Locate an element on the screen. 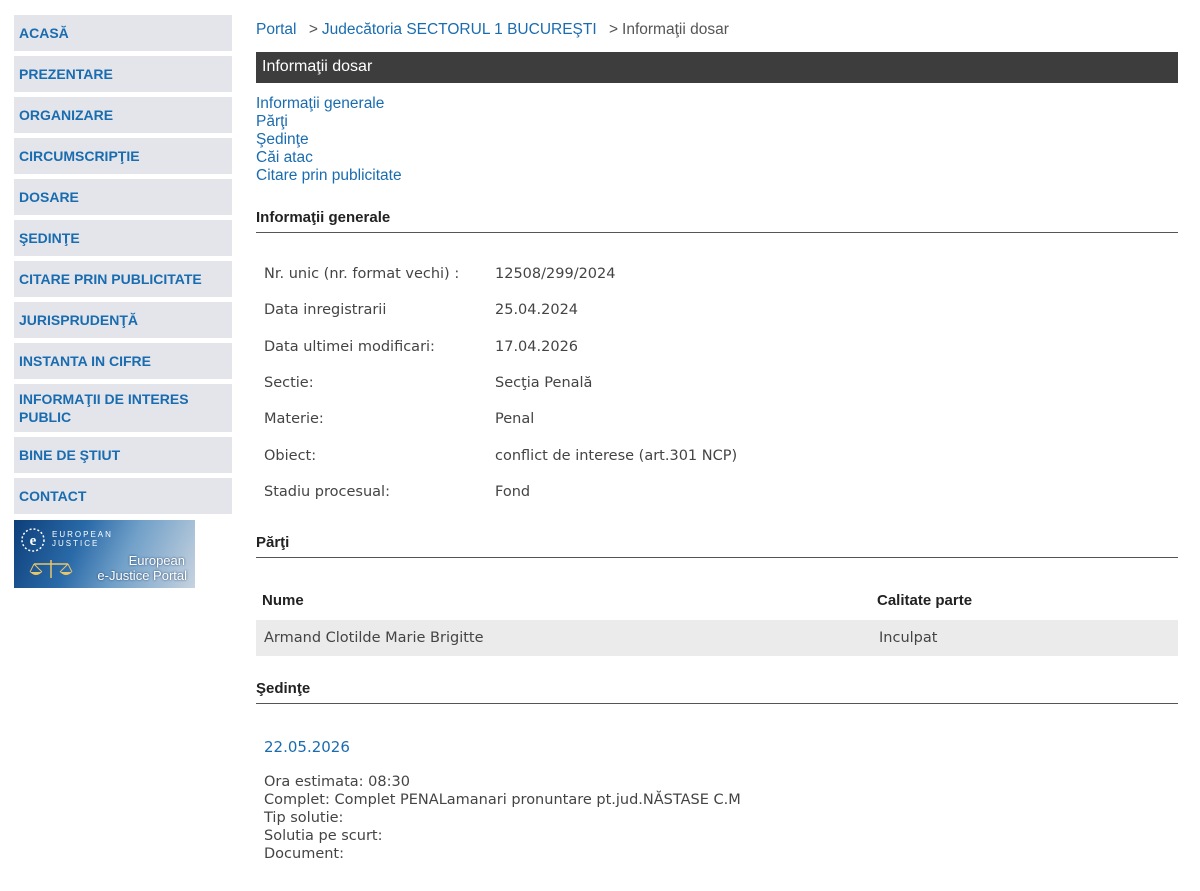 The height and width of the screenshot is (891, 1200). info-label: Materie: is located at coordinates (294, 419).